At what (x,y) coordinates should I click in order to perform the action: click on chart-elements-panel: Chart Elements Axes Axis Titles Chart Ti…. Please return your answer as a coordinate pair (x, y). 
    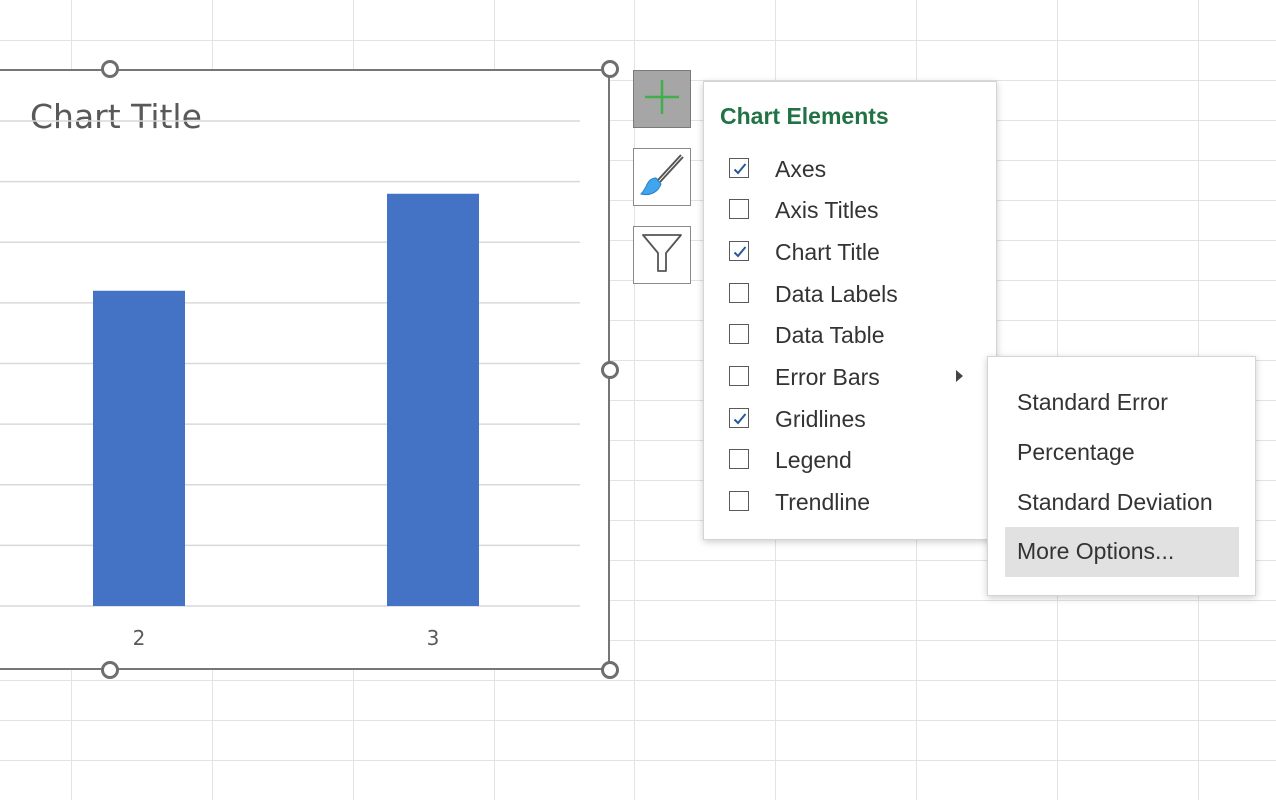
    Looking at the image, I should click on (850, 310).